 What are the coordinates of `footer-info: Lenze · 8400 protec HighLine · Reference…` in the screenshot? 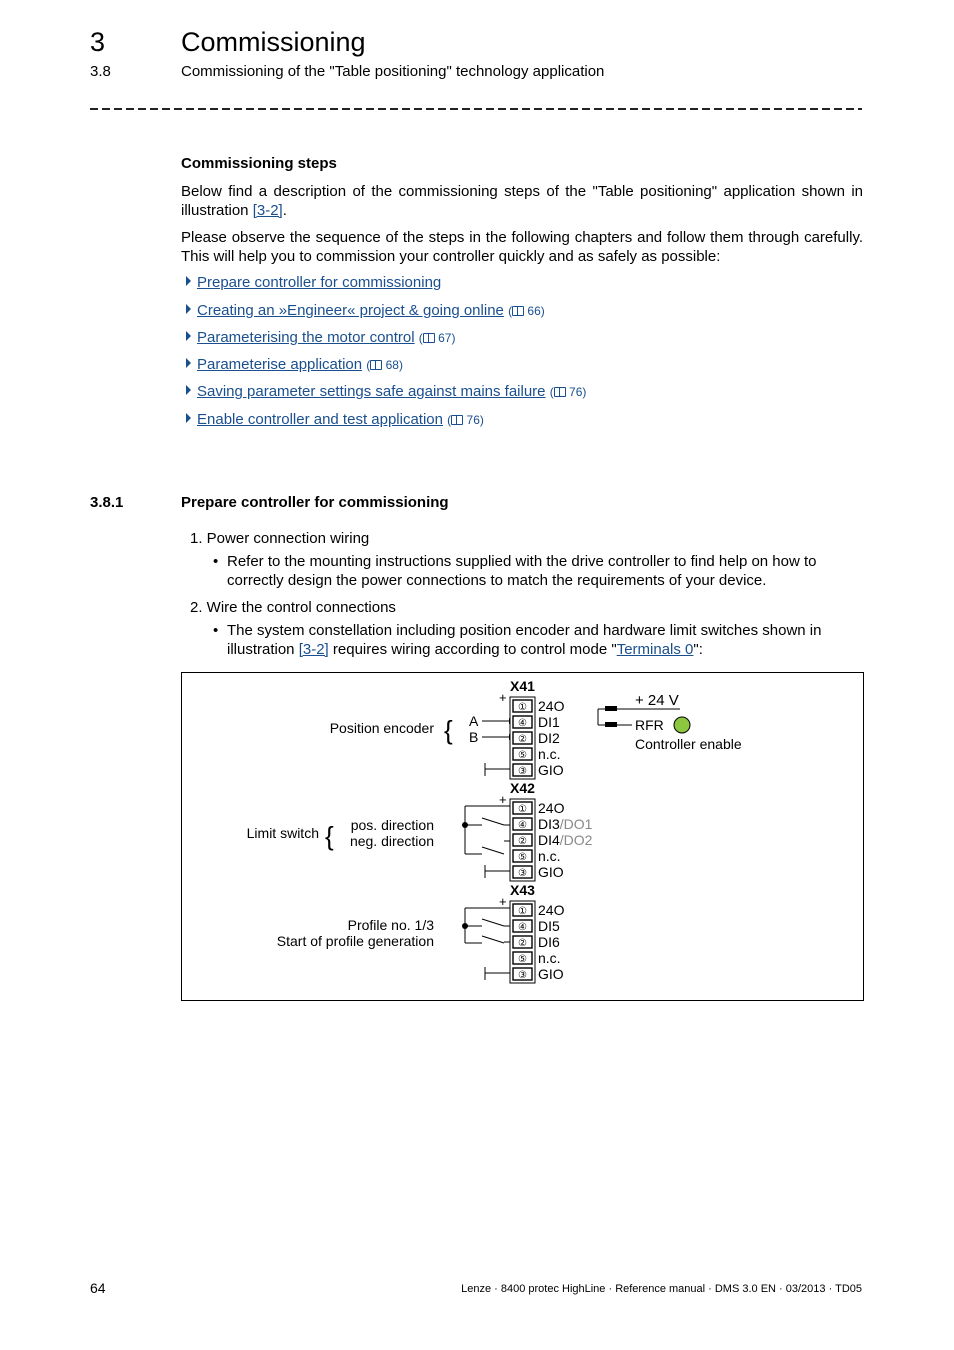 It's located at (661, 1289).